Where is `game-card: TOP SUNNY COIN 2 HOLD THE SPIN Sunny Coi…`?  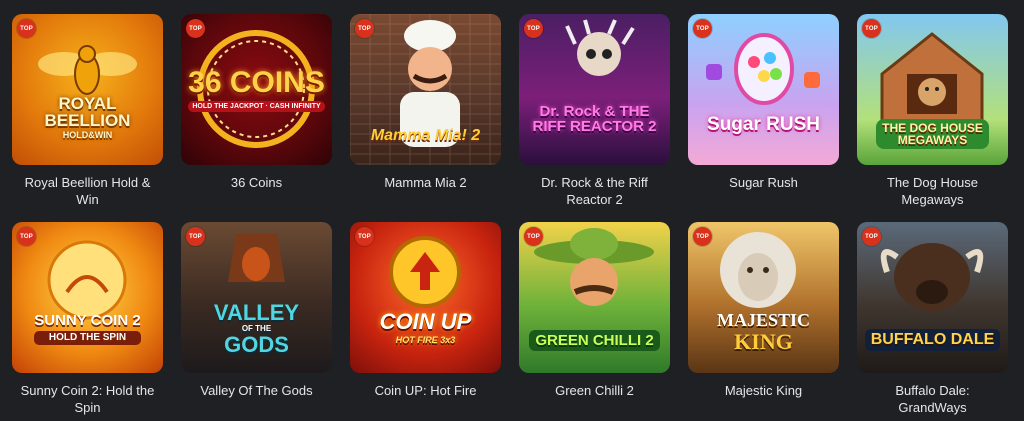 game-card: TOP SUNNY COIN 2 HOLD THE SPIN Sunny Coi… is located at coordinates (87, 319).